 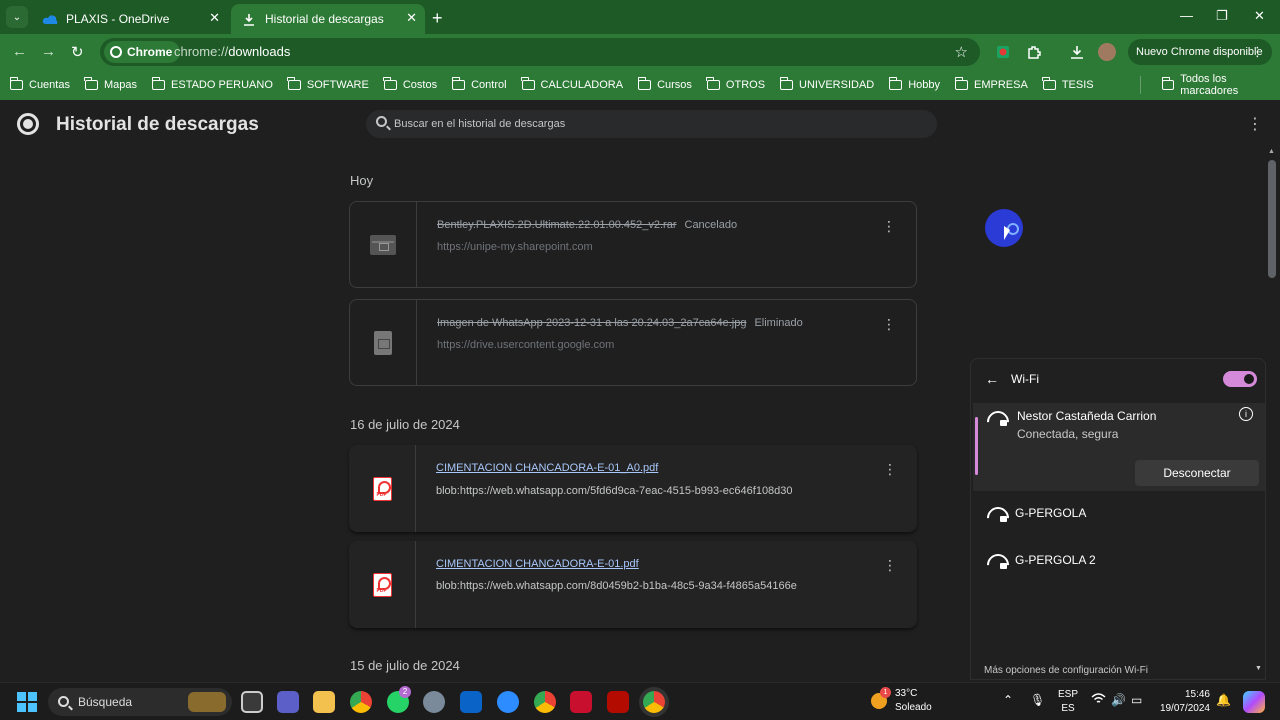 What do you see at coordinates (1240, 379) in the screenshot?
I see `wifi-toggle` at bounding box center [1240, 379].